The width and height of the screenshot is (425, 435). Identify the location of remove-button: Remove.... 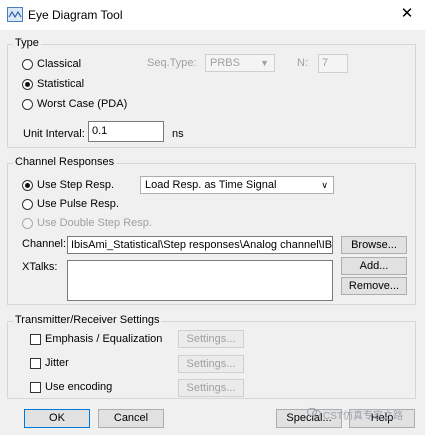
(374, 286).